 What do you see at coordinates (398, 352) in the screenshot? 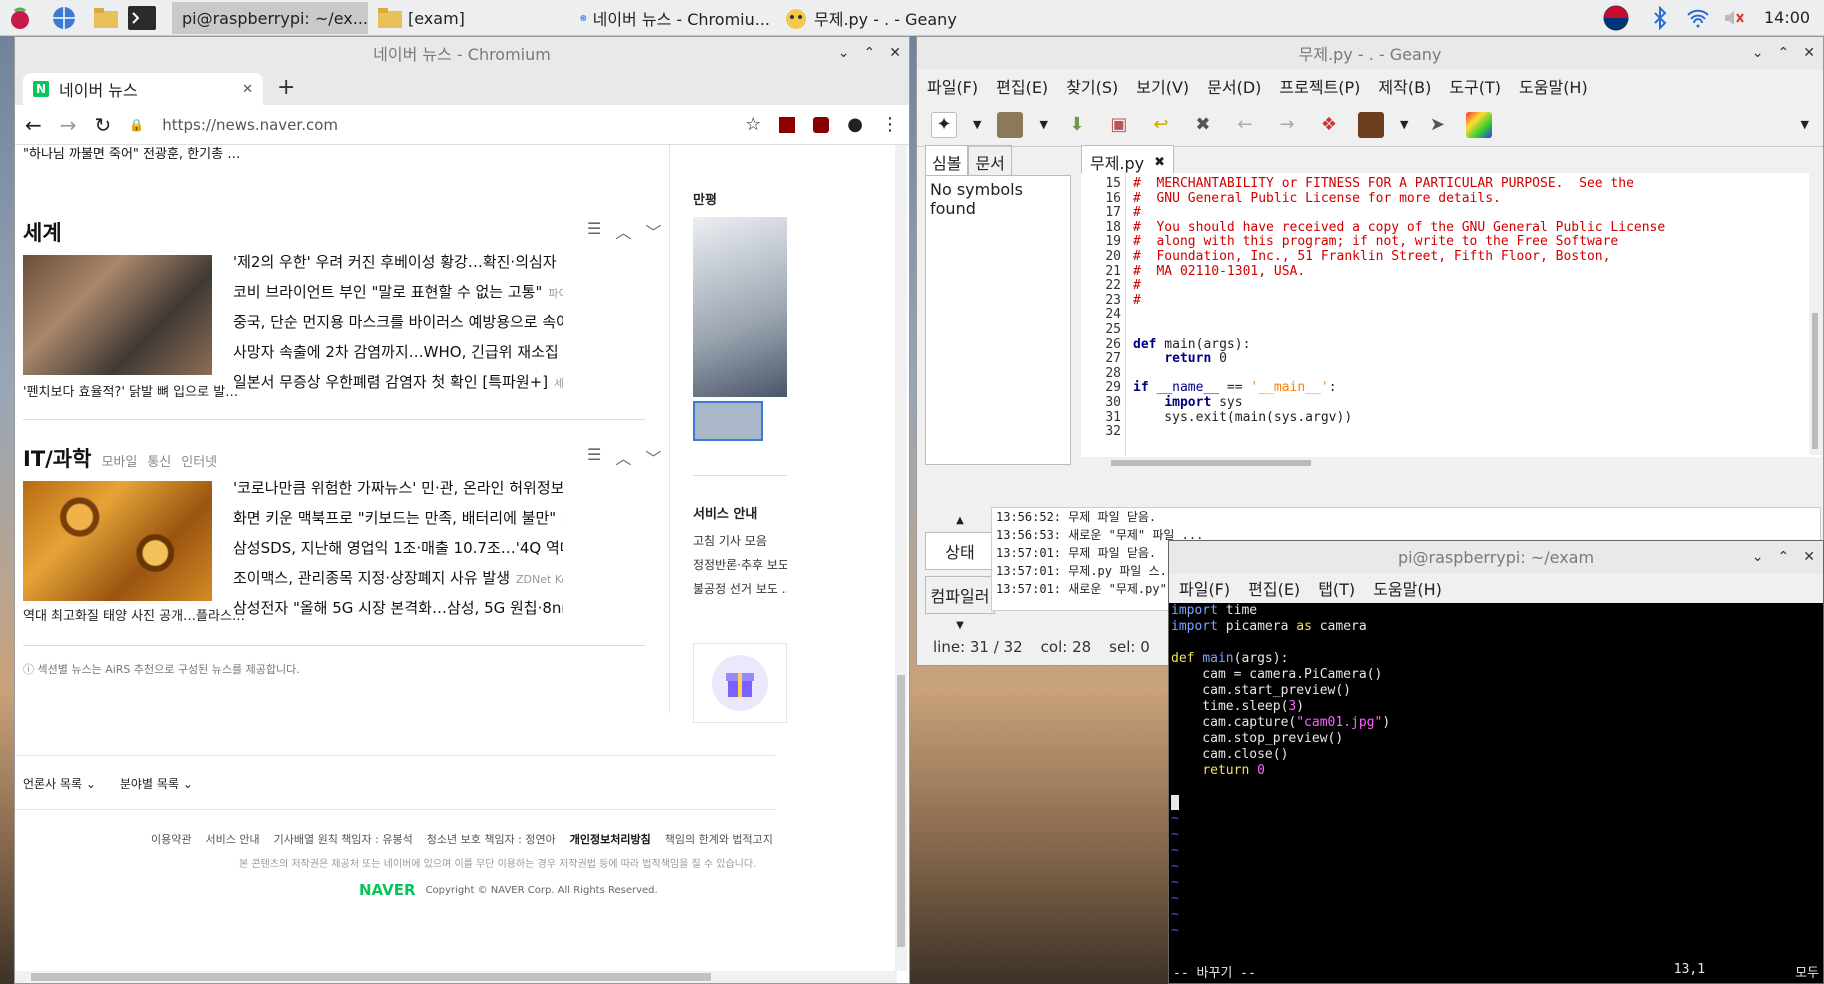
I see `world-news-item: 사망자 속출에 2차 감염까지…WHO, 긴급위 재소집연합뉴스TV` at bounding box center [398, 352].